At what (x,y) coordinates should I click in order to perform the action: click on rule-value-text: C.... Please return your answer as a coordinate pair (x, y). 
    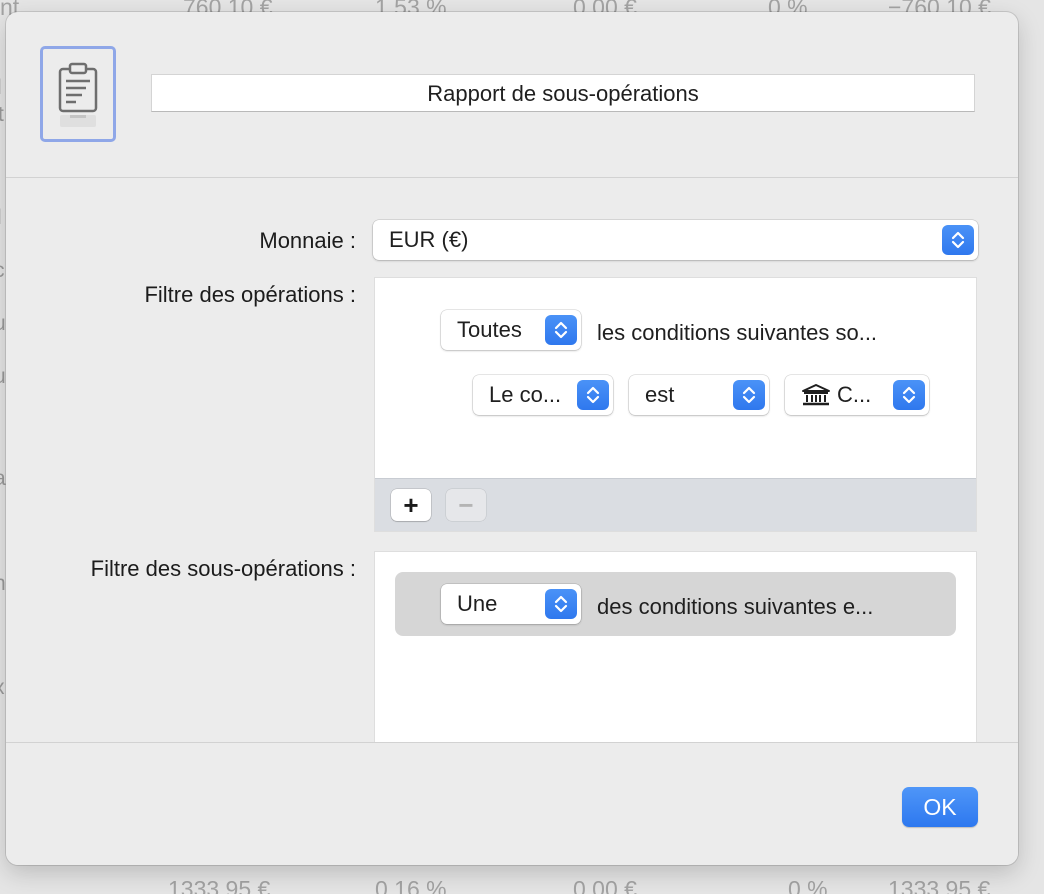
    Looking at the image, I should click on (854, 394).